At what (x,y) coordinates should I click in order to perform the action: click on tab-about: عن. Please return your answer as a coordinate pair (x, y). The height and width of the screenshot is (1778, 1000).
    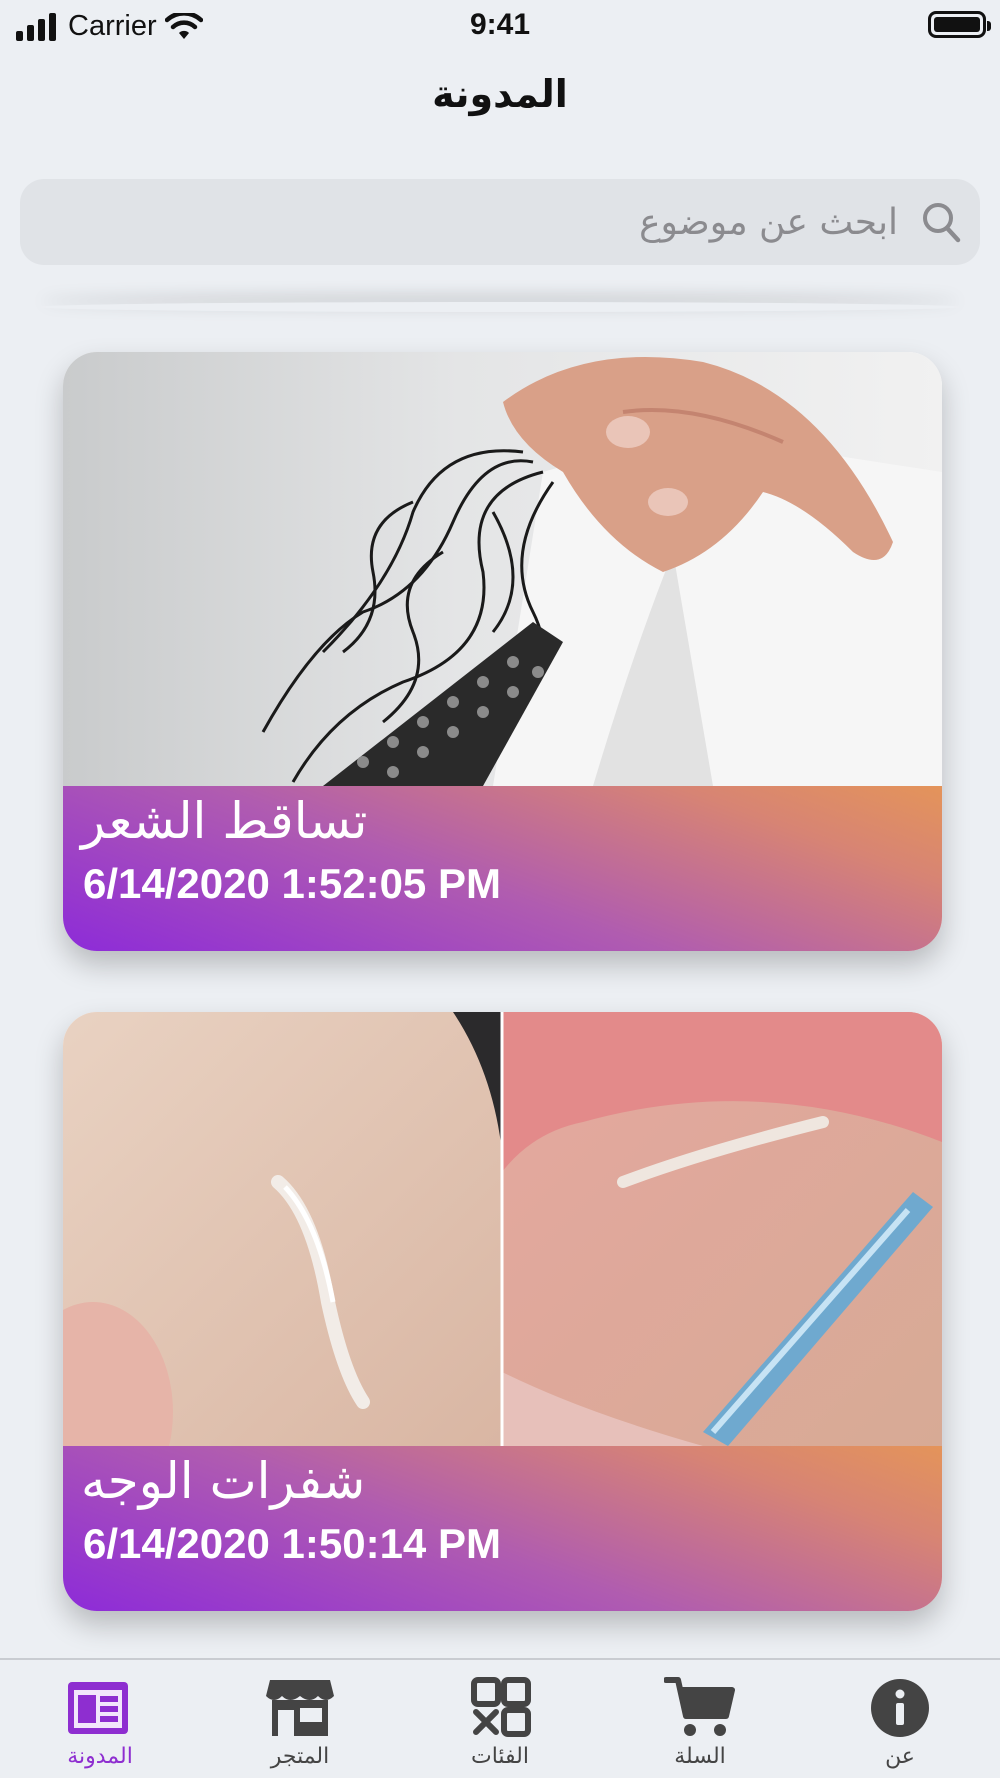
    Looking at the image, I should click on (900, 1719).